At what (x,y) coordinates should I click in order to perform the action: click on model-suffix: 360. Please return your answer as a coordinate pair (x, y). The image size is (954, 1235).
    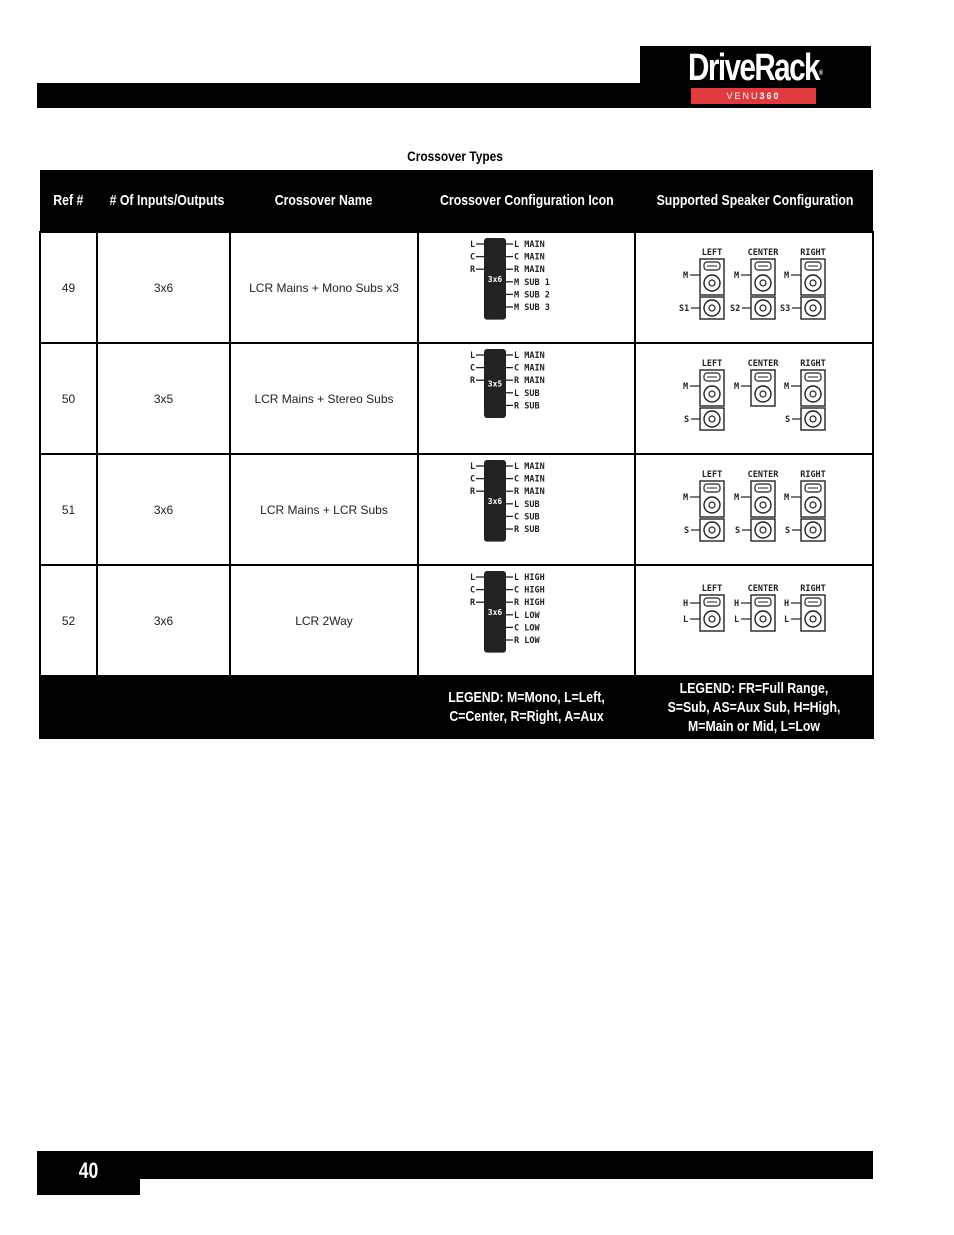
    Looking at the image, I should click on (770, 96).